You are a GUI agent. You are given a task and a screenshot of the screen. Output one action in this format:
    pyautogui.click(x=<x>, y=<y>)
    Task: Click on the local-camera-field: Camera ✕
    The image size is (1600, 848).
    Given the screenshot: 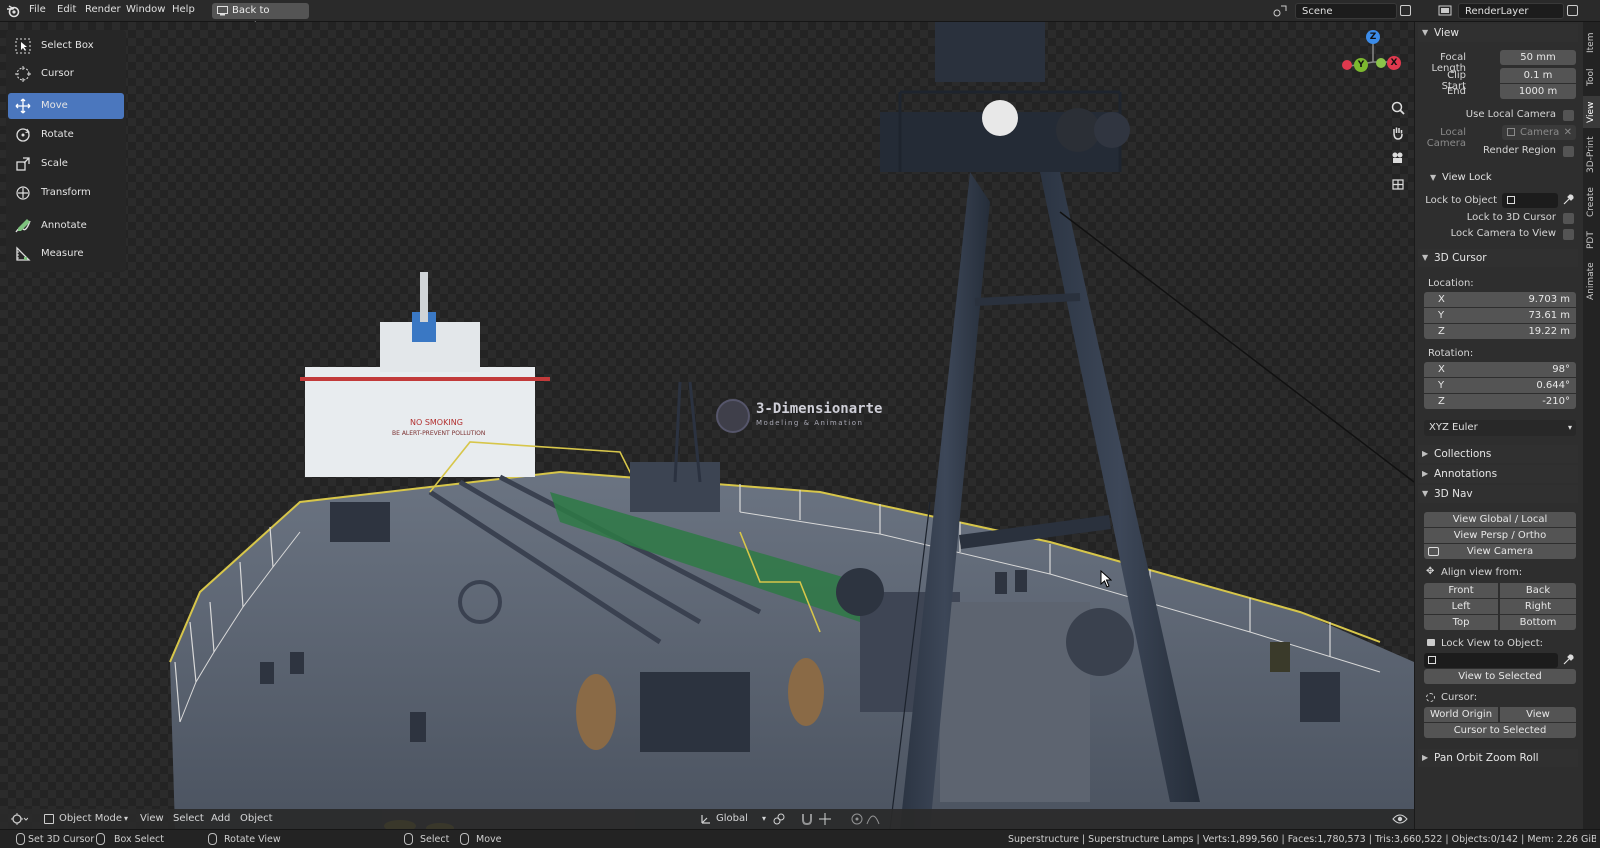 What is the action you would take?
    pyautogui.click(x=1539, y=132)
    